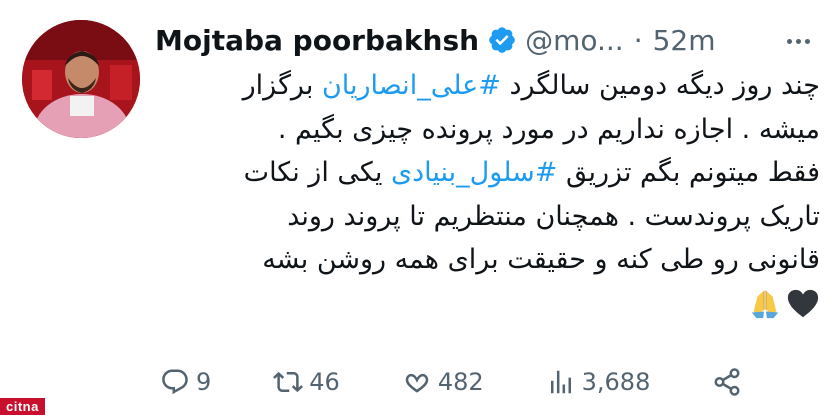 The image size is (835, 418). What do you see at coordinates (485, 40) in the screenshot?
I see `tweet-header: Mojtaba poorbakhsh @mo... · 52m` at bounding box center [485, 40].